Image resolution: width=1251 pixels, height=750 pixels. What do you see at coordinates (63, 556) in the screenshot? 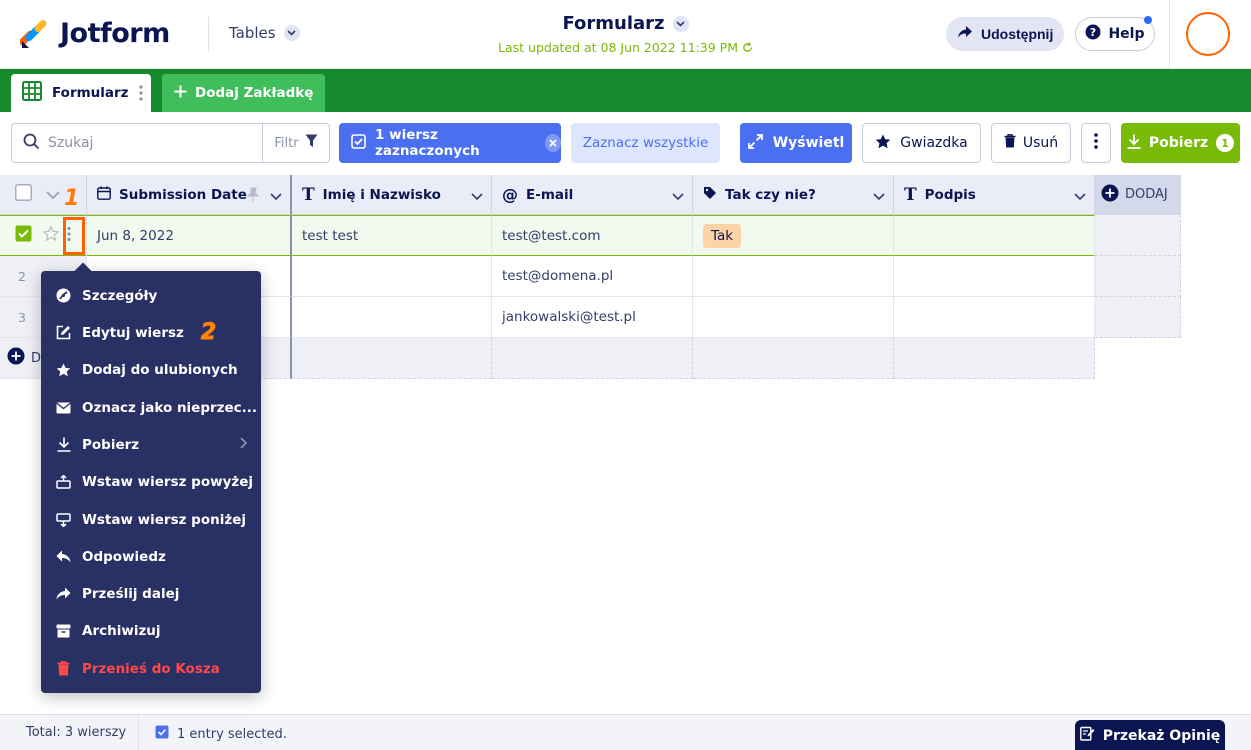
I see `reply-icon` at bounding box center [63, 556].